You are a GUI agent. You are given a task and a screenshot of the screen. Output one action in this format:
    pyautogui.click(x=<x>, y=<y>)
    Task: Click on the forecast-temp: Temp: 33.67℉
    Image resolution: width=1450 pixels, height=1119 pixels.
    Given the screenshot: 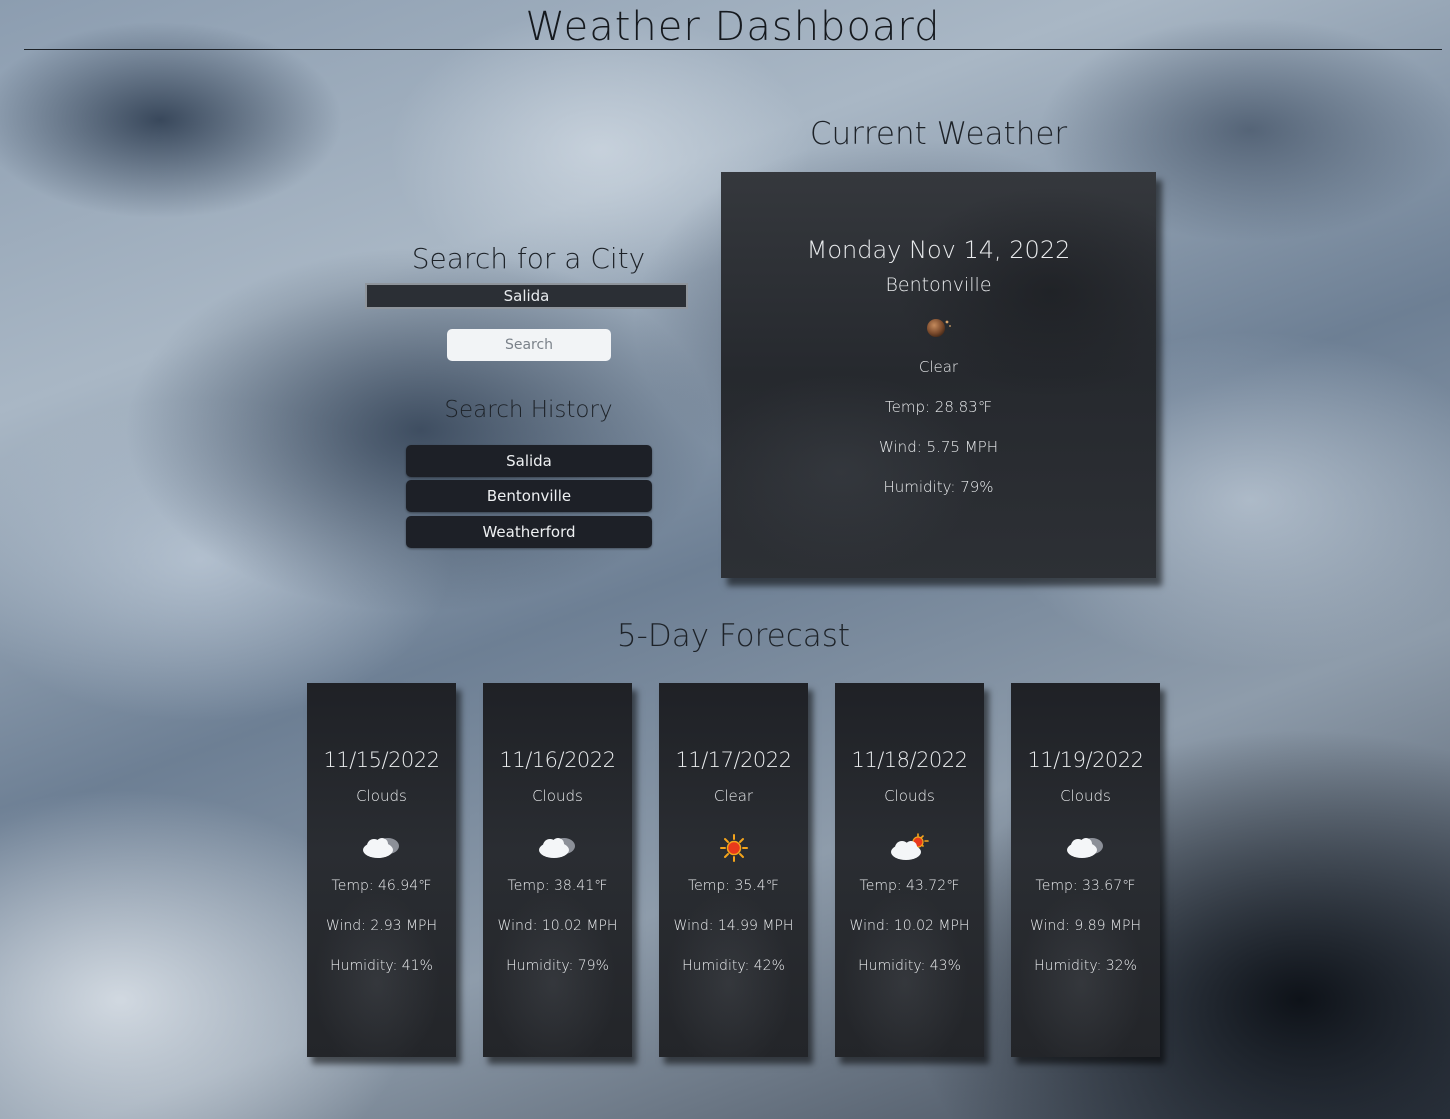 What is the action you would take?
    pyautogui.click(x=1085, y=886)
    